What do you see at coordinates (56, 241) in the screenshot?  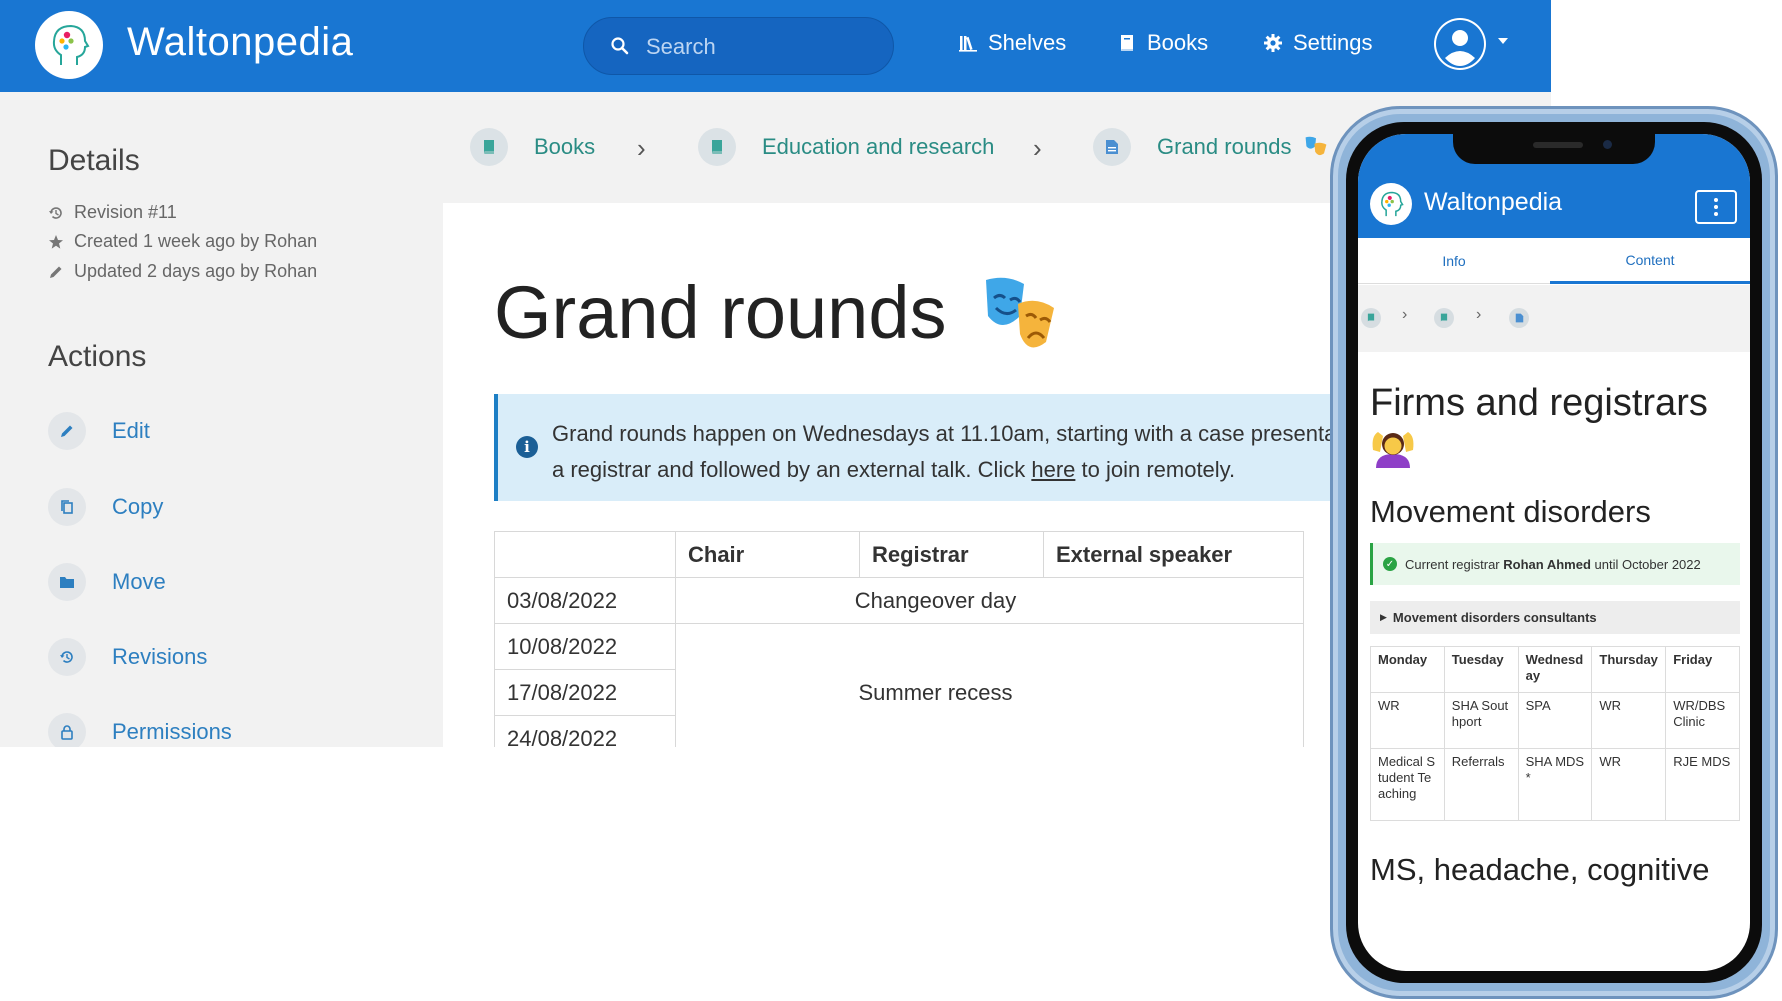 I see `star-icon` at bounding box center [56, 241].